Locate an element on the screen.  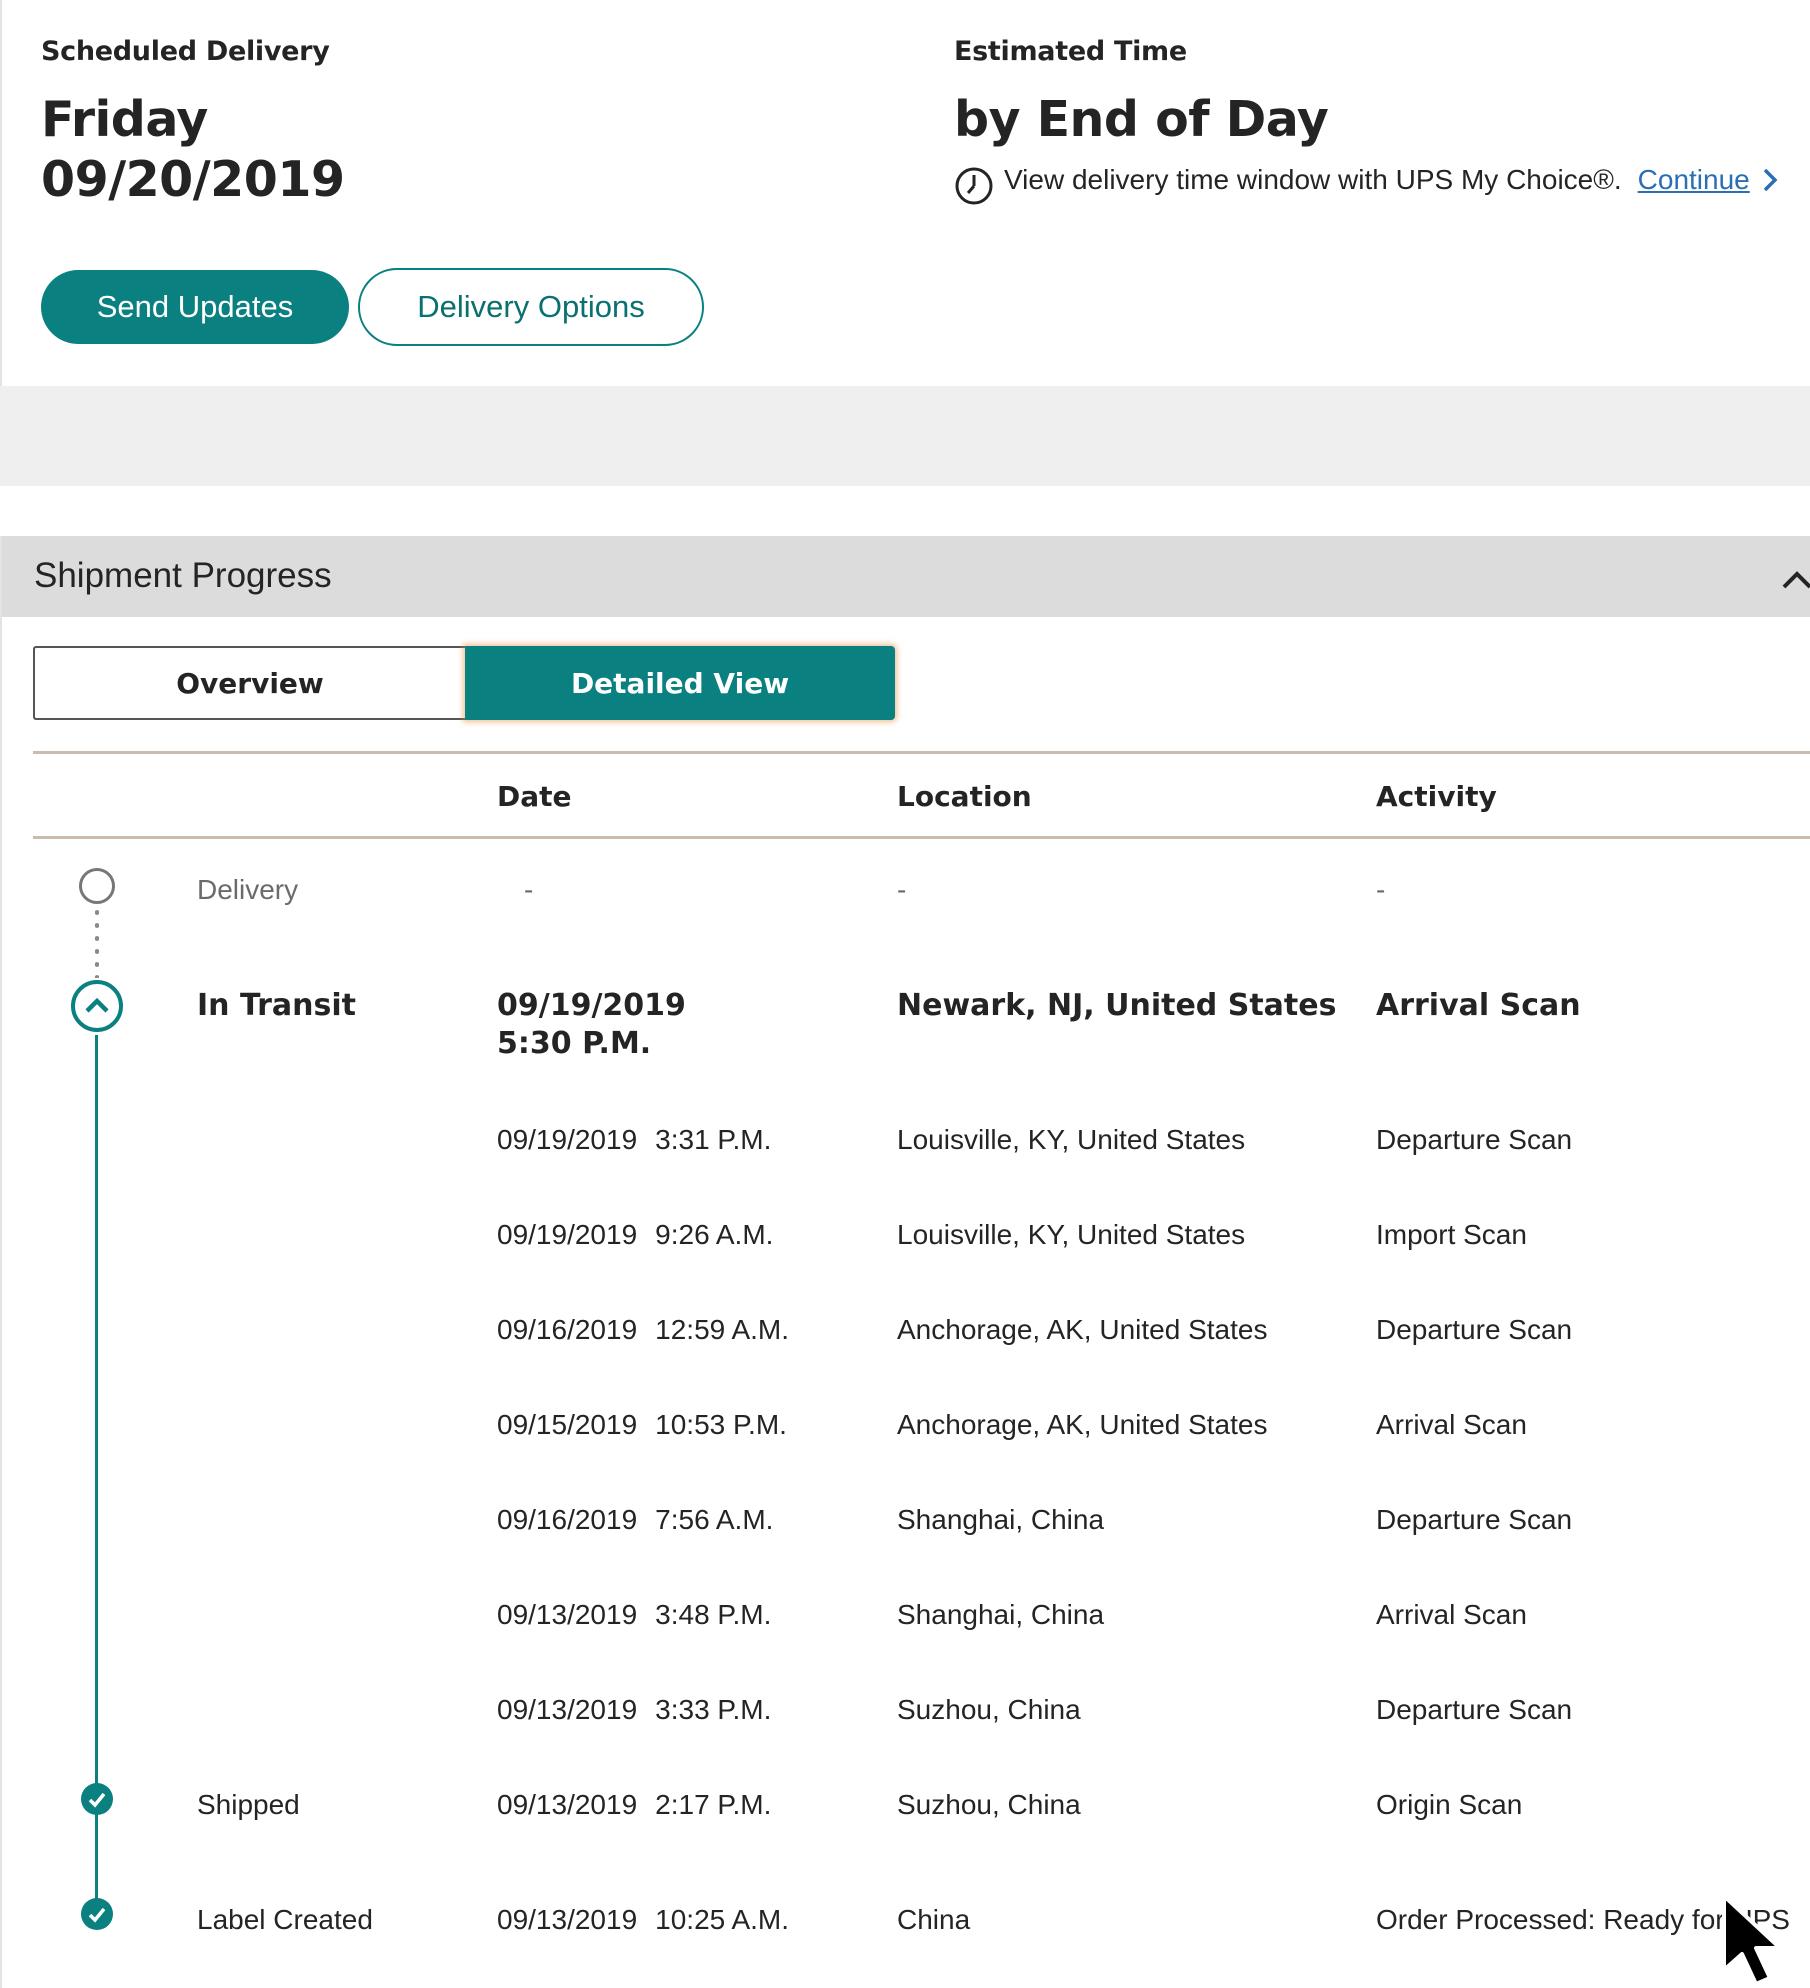
clock-icon is located at coordinates (974, 186).